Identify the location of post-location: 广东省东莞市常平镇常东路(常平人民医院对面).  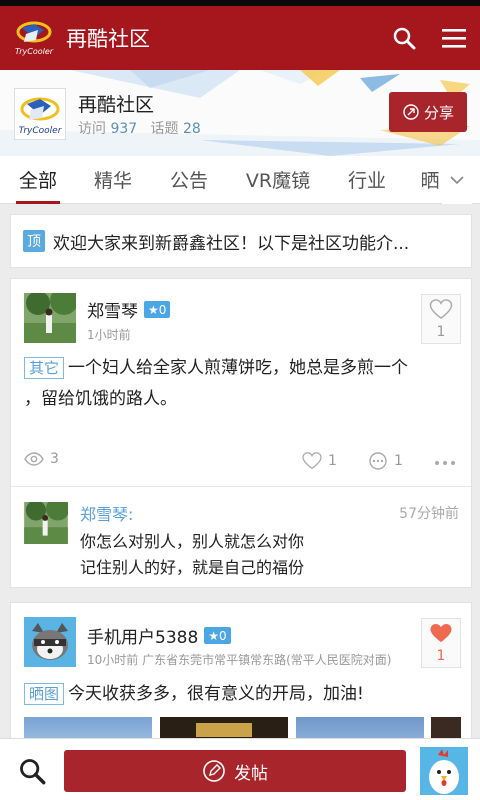
(267, 660).